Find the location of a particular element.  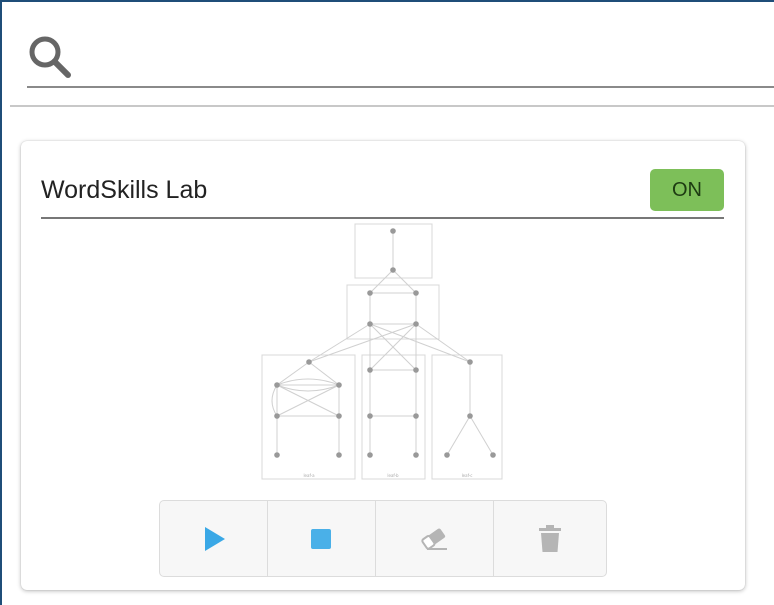

stop-icon is located at coordinates (321, 538).